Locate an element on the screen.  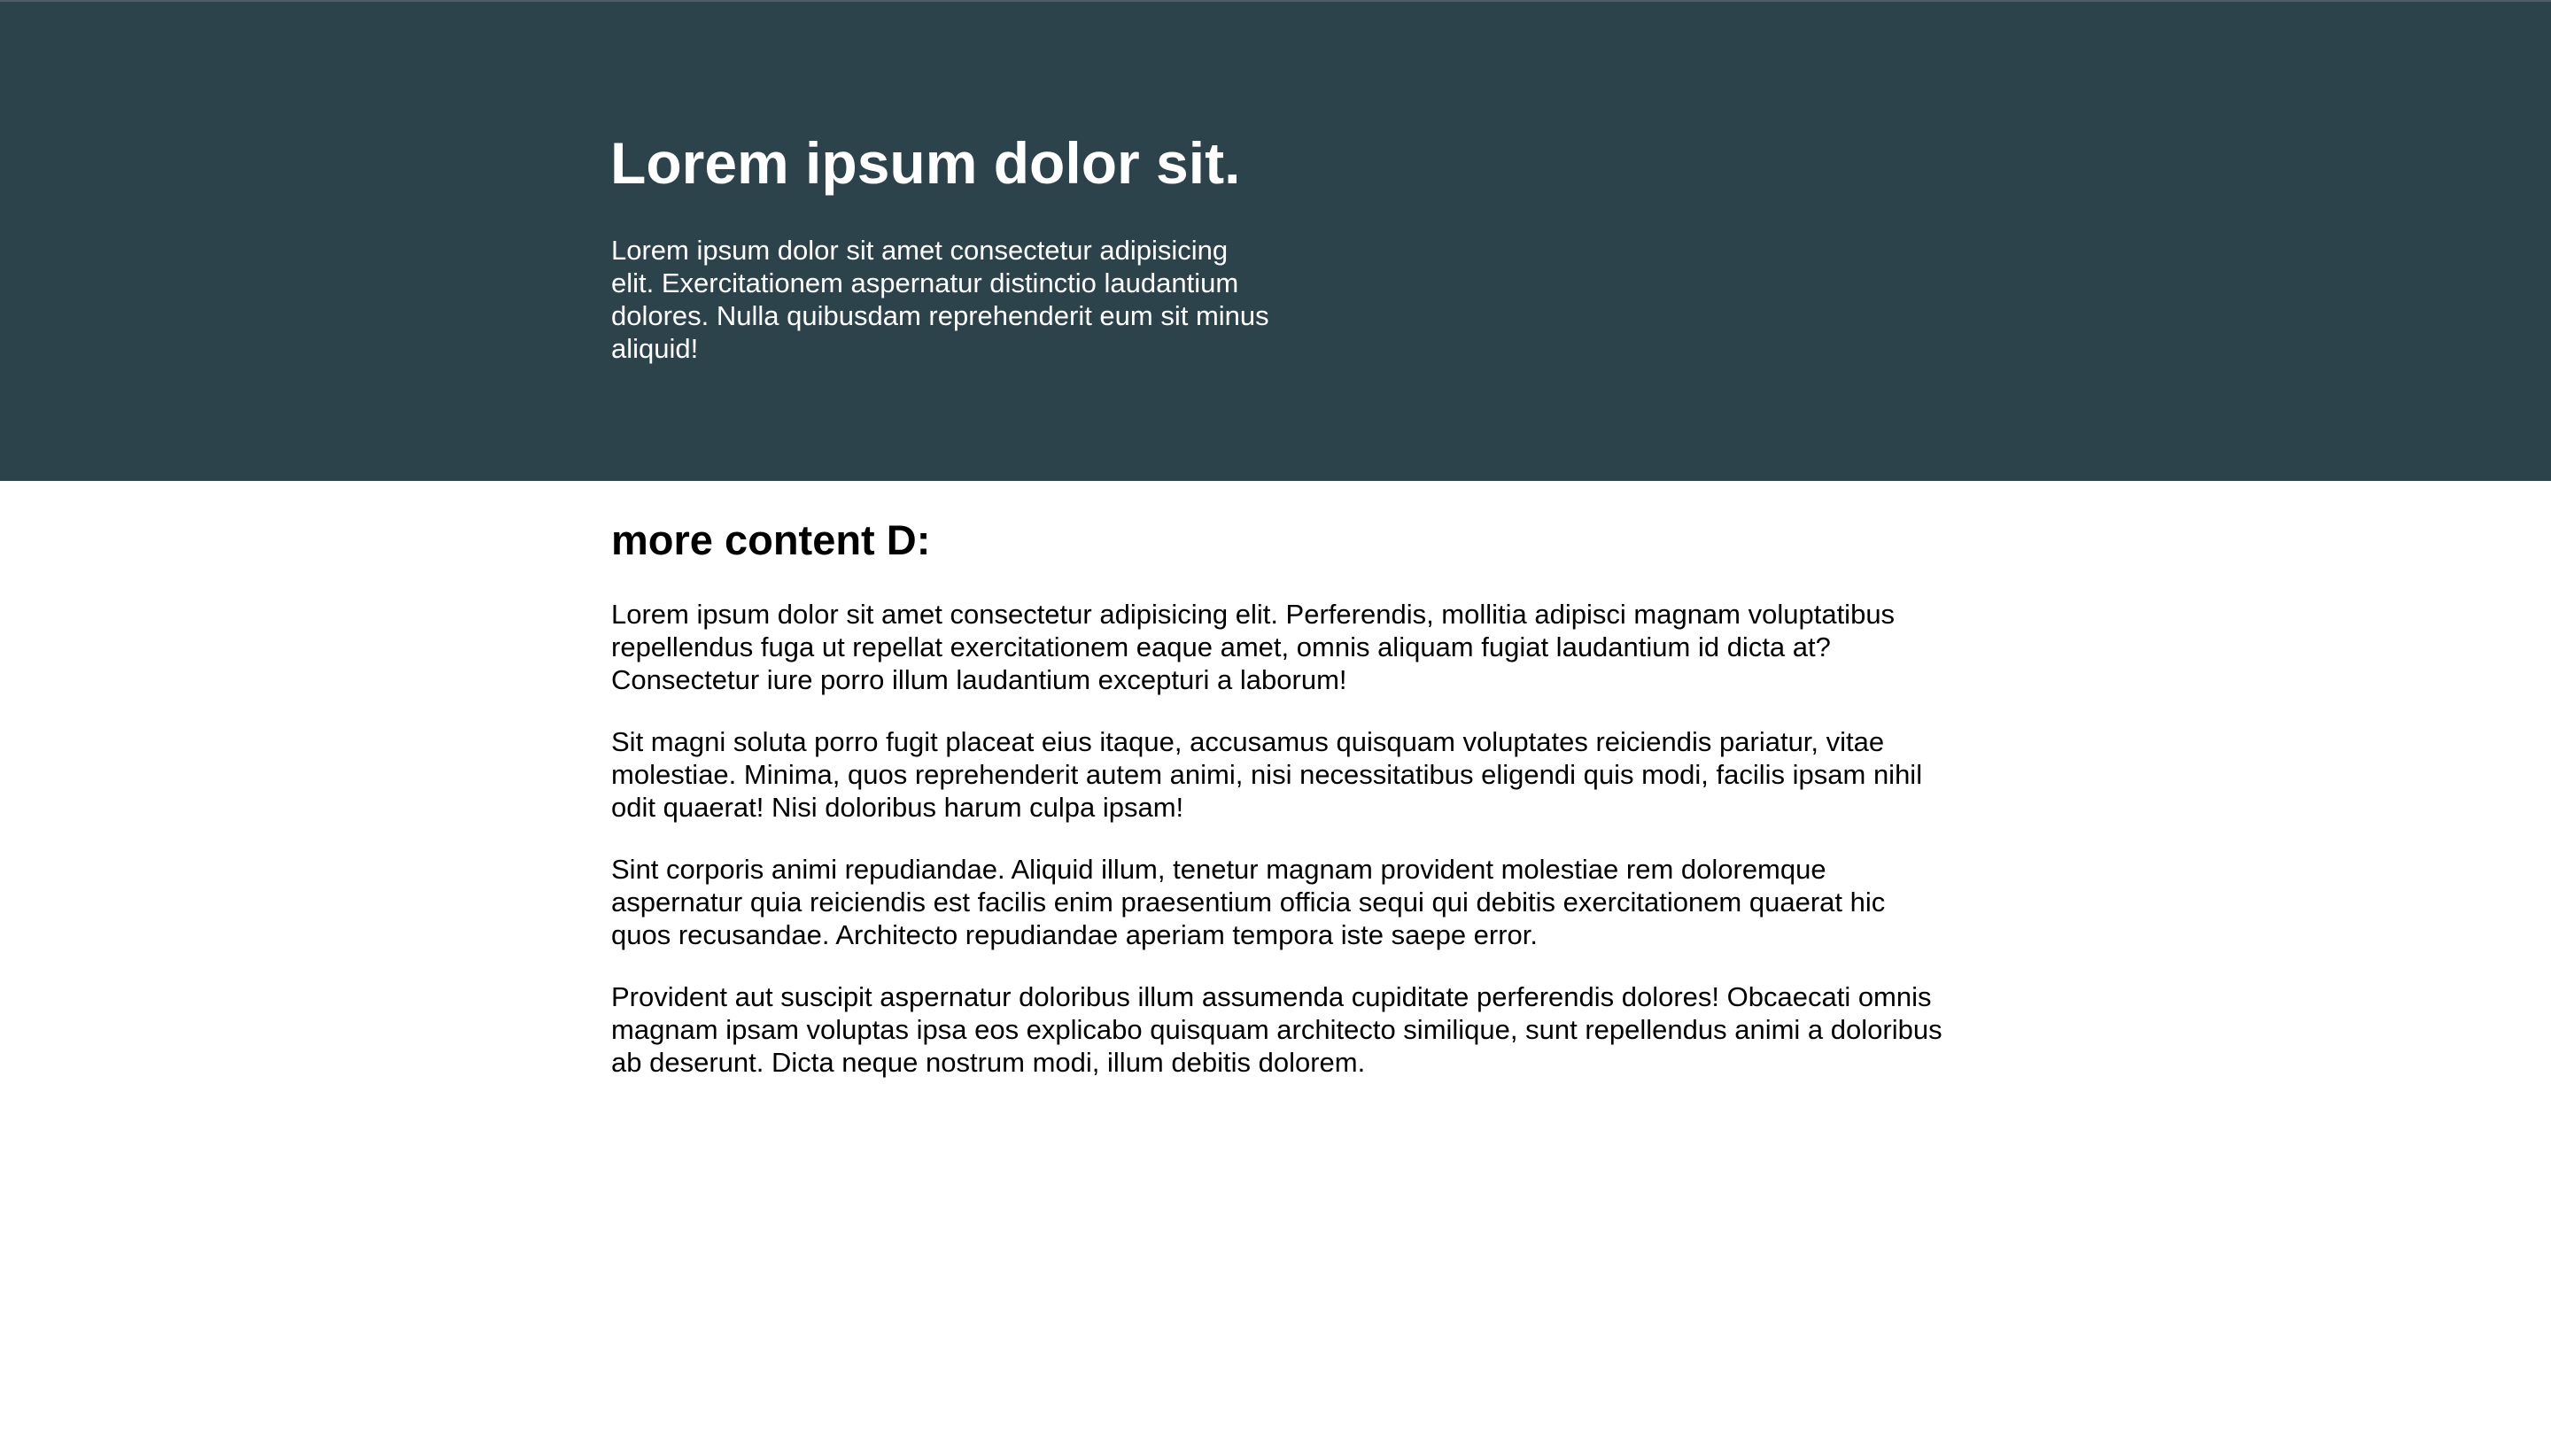
hero-title: Lorem ipsum dolor sit. is located at coordinates (926, 163).